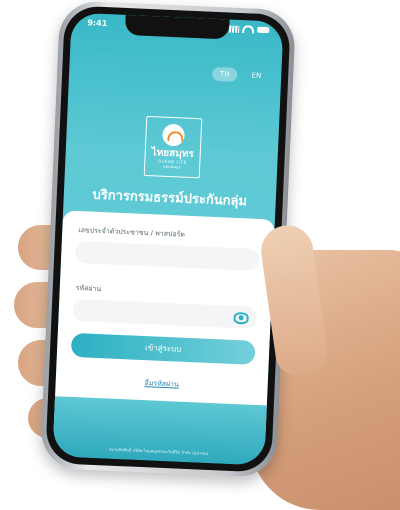 Image resolution: width=400 pixels, height=510 pixels. I want to click on id-label: เลขประจำตัวประชาชน / พาสปอร์ต, so click(132, 232).